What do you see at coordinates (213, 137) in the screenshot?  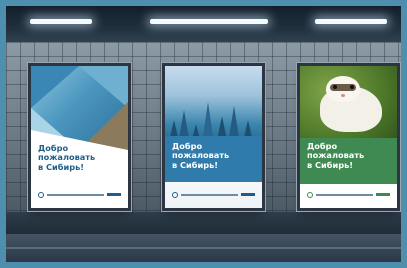 I see `billboard-poster-2: Добро пожаловать в Сибирь!` at bounding box center [213, 137].